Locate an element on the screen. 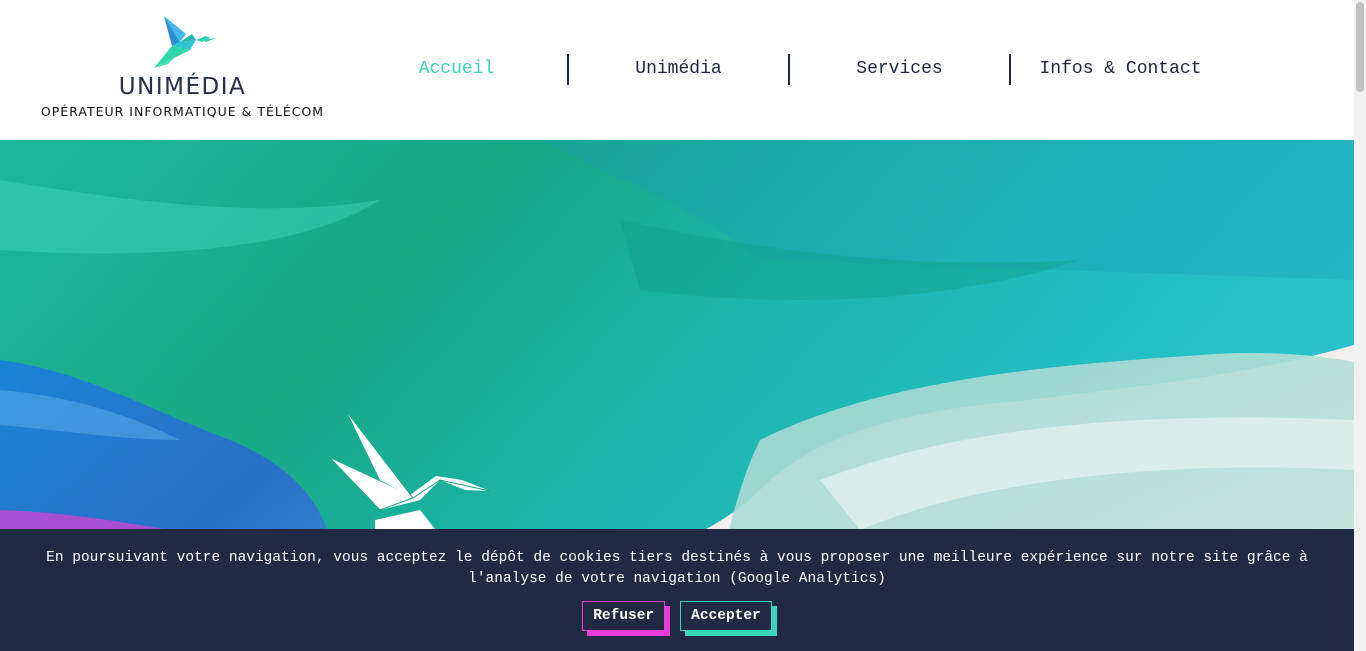  accept-cookies-button: Accepter is located at coordinates (726, 616).